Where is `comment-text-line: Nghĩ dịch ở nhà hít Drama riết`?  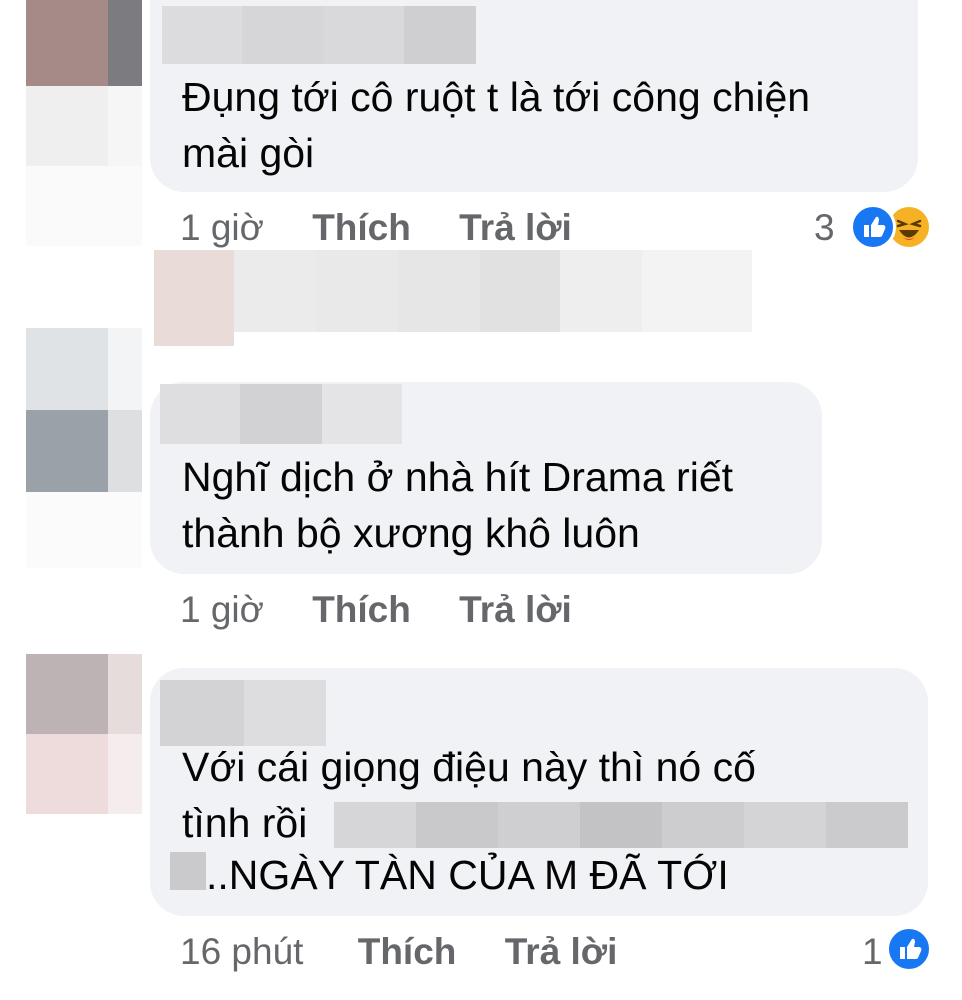 comment-text-line: Nghĩ dịch ở nhà hít Drama riết is located at coordinates (458, 477).